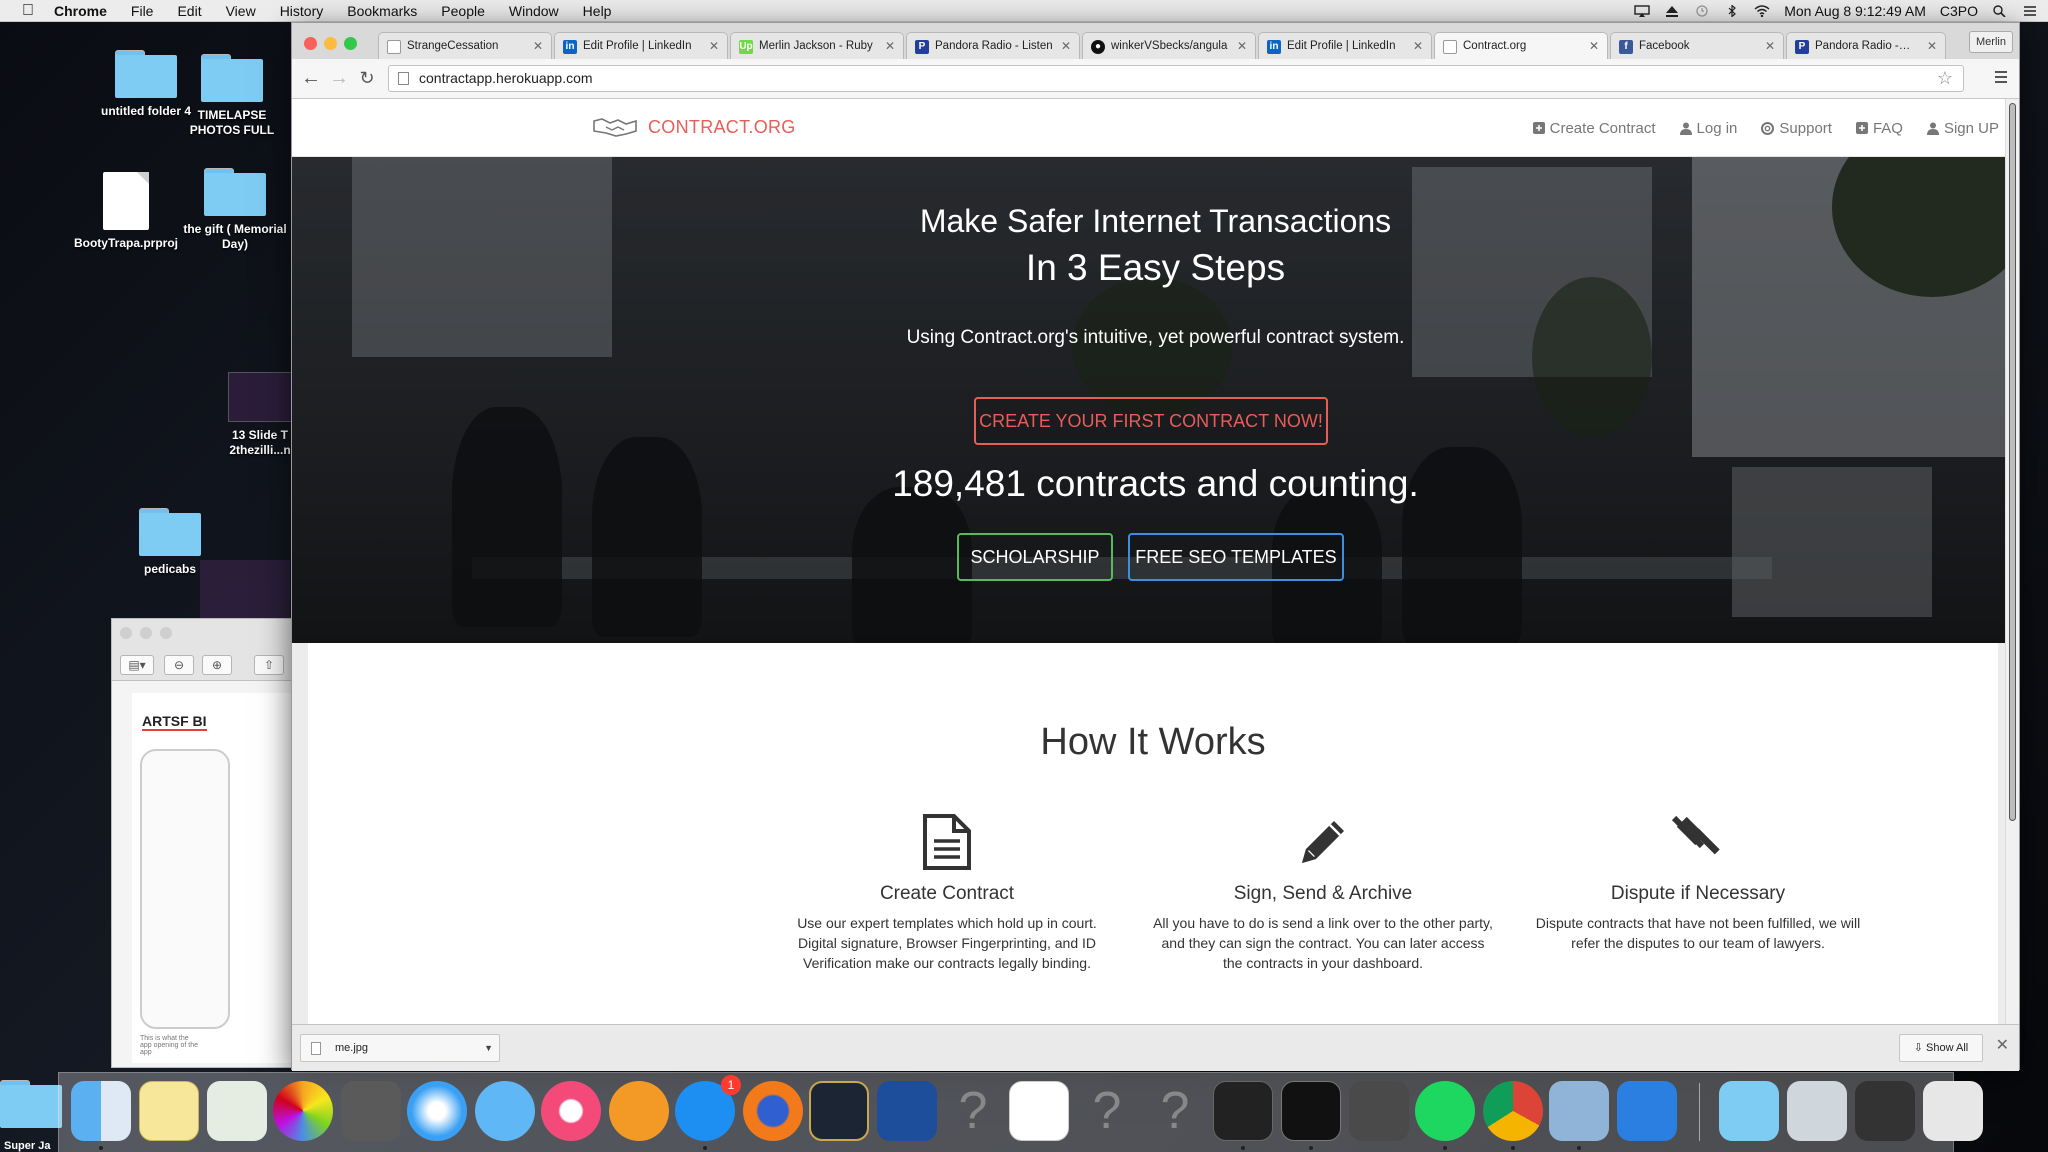 The height and width of the screenshot is (1152, 2048). I want to click on page-scrollbar, so click(2012, 561).